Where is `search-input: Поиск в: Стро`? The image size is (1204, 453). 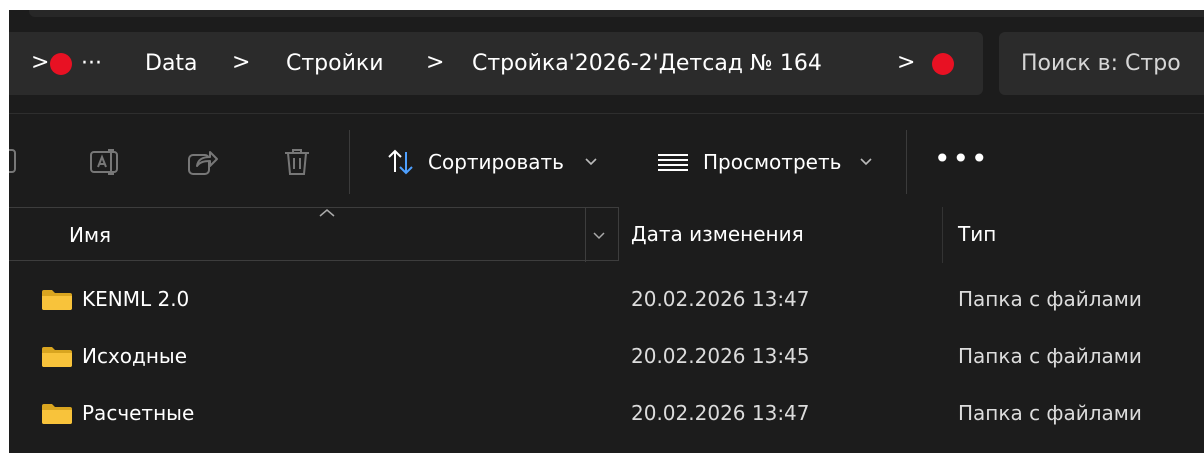 search-input: Поиск в: Стро is located at coordinates (1101, 63).